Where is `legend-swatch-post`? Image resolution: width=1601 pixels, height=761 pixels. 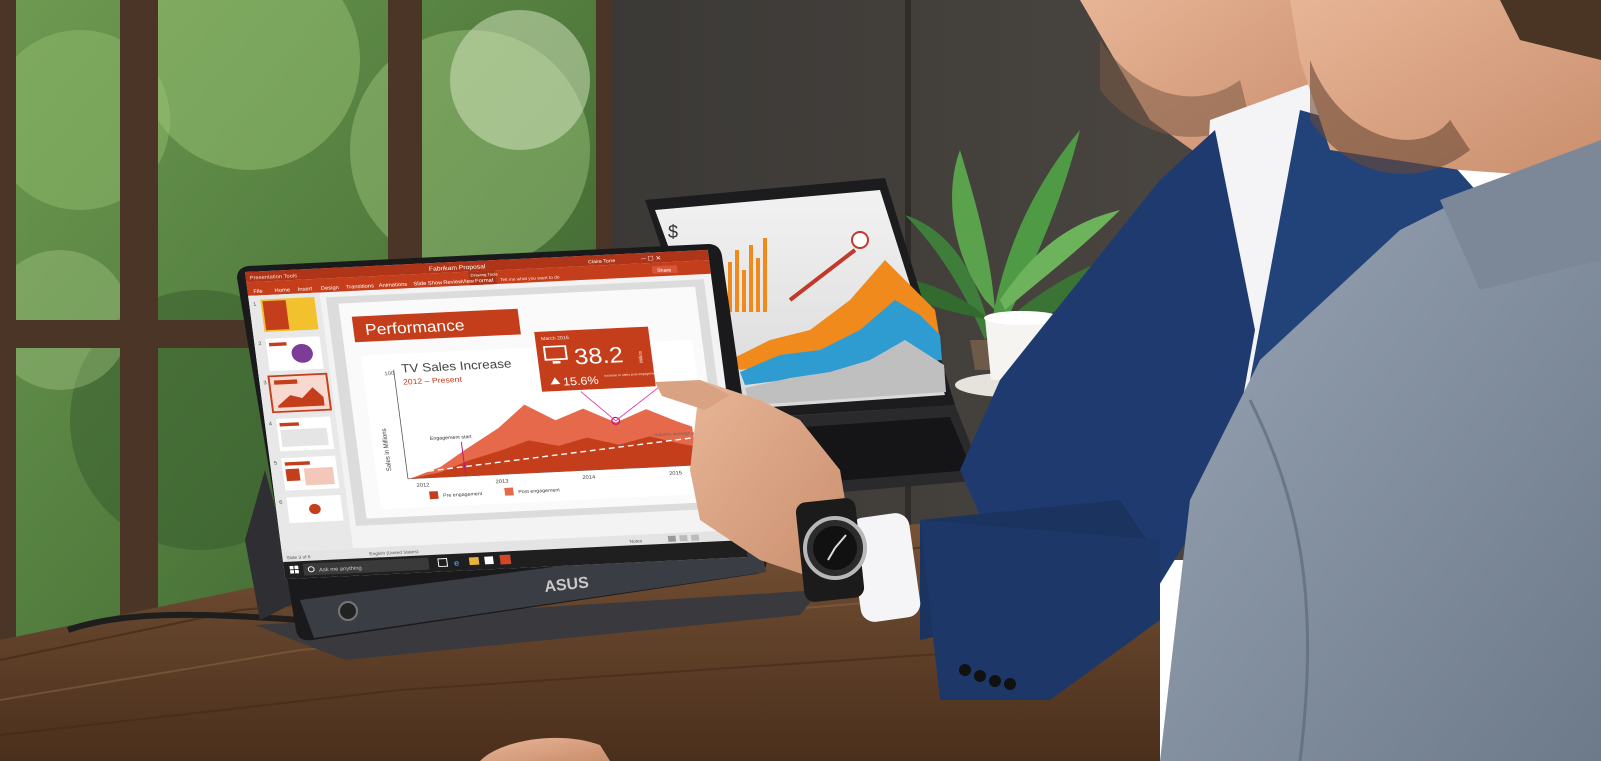 legend-swatch-post is located at coordinates (509, 491).